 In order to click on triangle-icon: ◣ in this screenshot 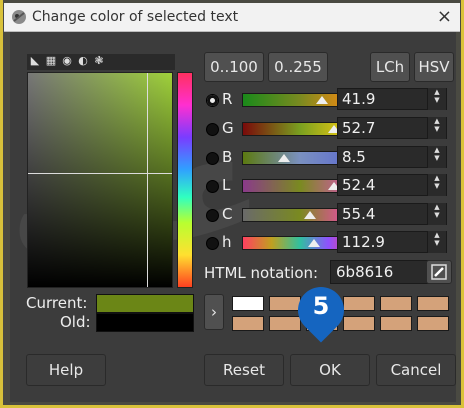, I will do `click(35, 61)`.